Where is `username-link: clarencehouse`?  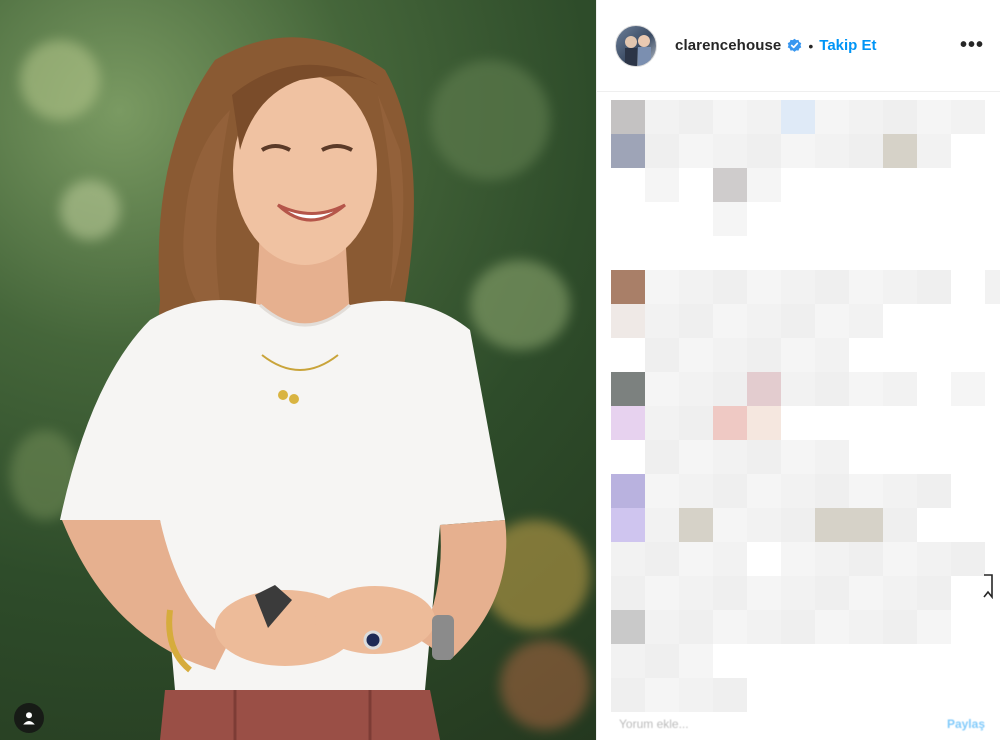
username-link: clarencehouse is located at coordinates (728, 45).